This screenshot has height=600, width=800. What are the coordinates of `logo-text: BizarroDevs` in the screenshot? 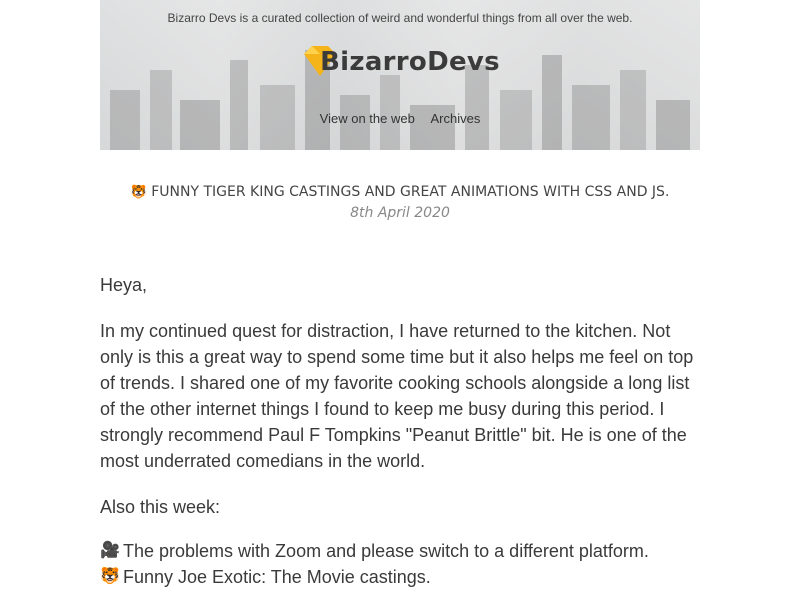 It's located at (410, 62).